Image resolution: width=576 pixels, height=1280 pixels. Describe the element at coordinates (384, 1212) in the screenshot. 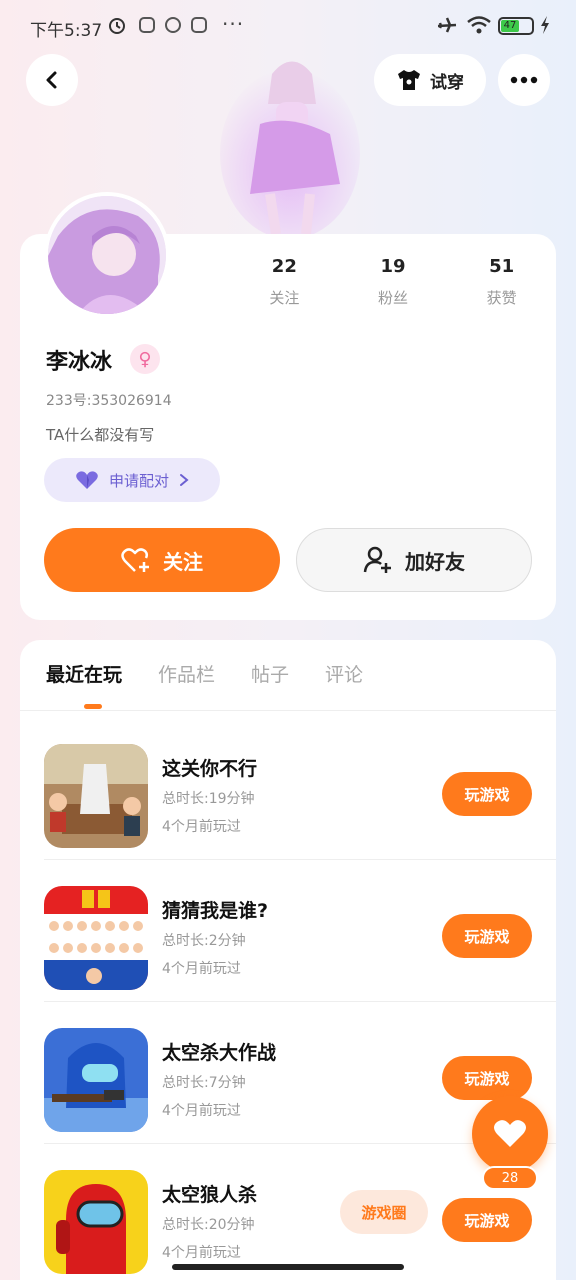

I see `game-circle-button: 游戏圈` at that location.